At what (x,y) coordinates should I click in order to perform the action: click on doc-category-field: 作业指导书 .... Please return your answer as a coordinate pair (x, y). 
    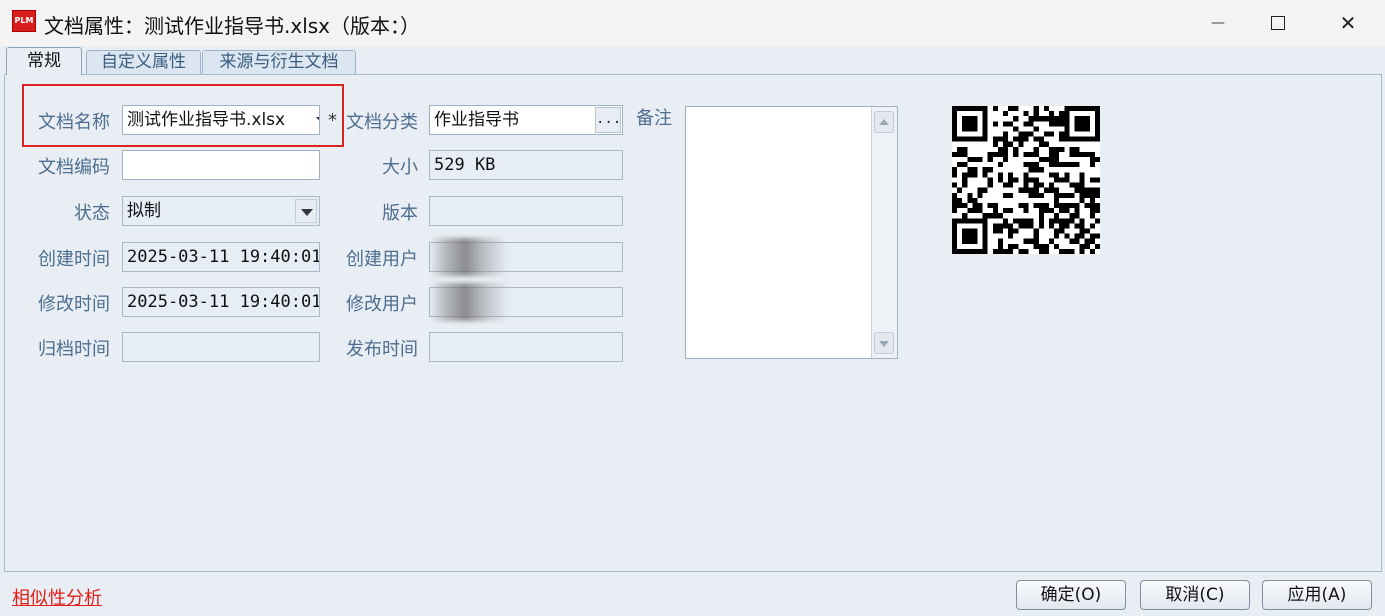
    Looking at the image, I should click on (526, 120).